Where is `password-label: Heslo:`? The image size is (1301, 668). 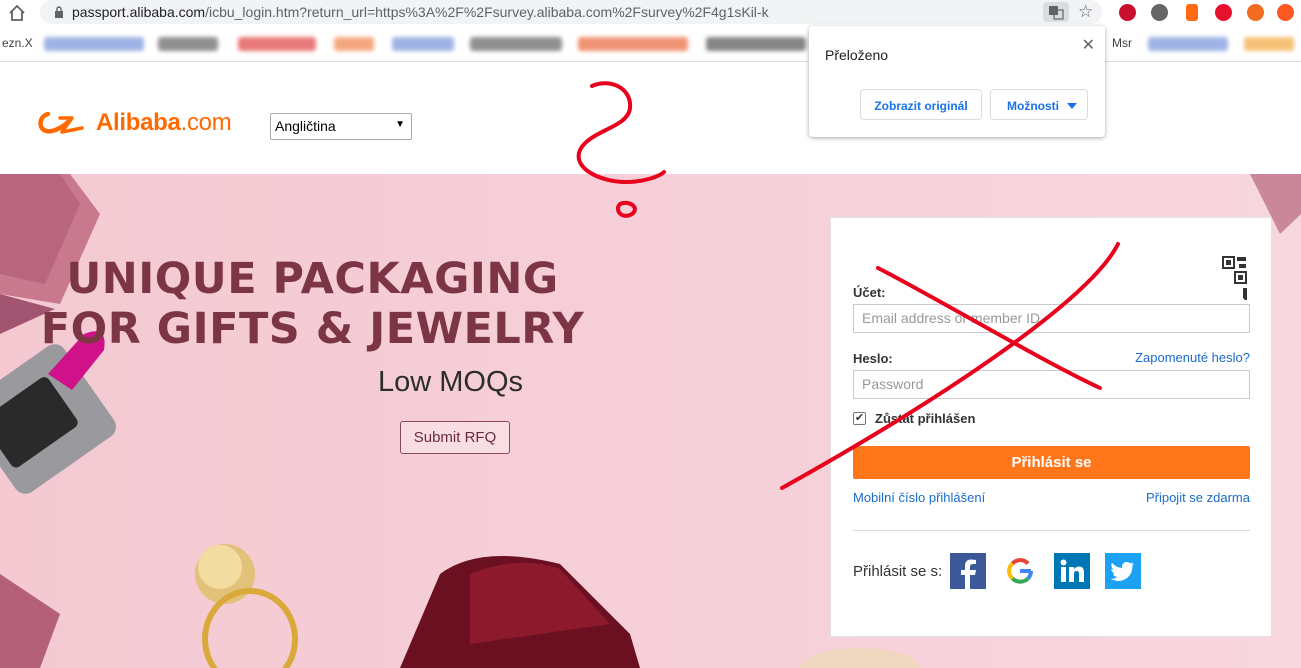 password-label: Heslo: is located at coordinates (873, 358).